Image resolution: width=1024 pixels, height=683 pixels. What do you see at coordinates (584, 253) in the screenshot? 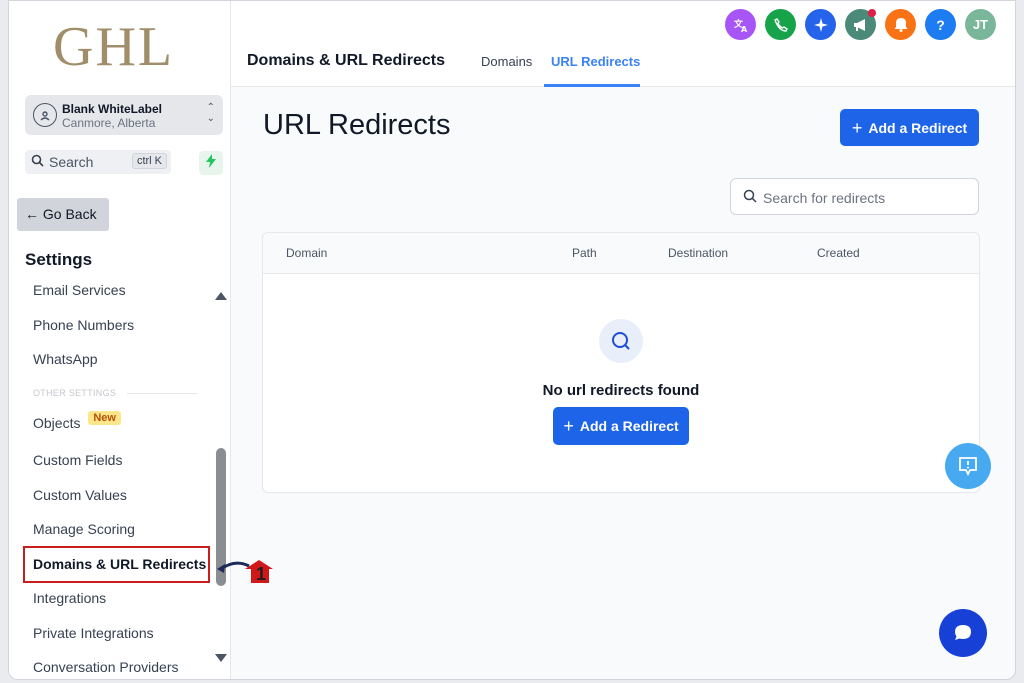
I see `column-header-path: Path` at bounding box center [584, 253].